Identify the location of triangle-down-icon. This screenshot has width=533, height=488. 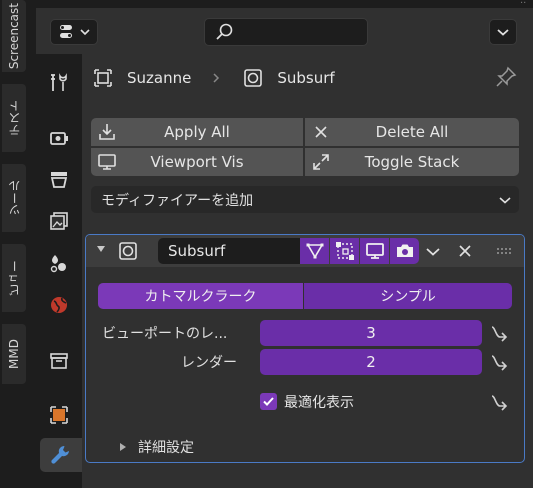
(101, 249).